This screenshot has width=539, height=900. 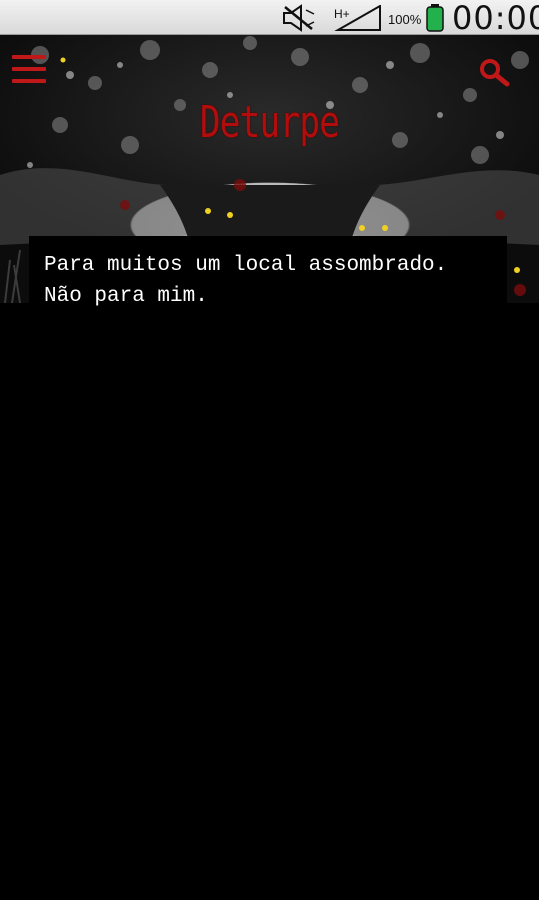 What do you see at coordinates (494, 73) in the screenshot?
I see `search-icon` at bounding box center [494, 73].